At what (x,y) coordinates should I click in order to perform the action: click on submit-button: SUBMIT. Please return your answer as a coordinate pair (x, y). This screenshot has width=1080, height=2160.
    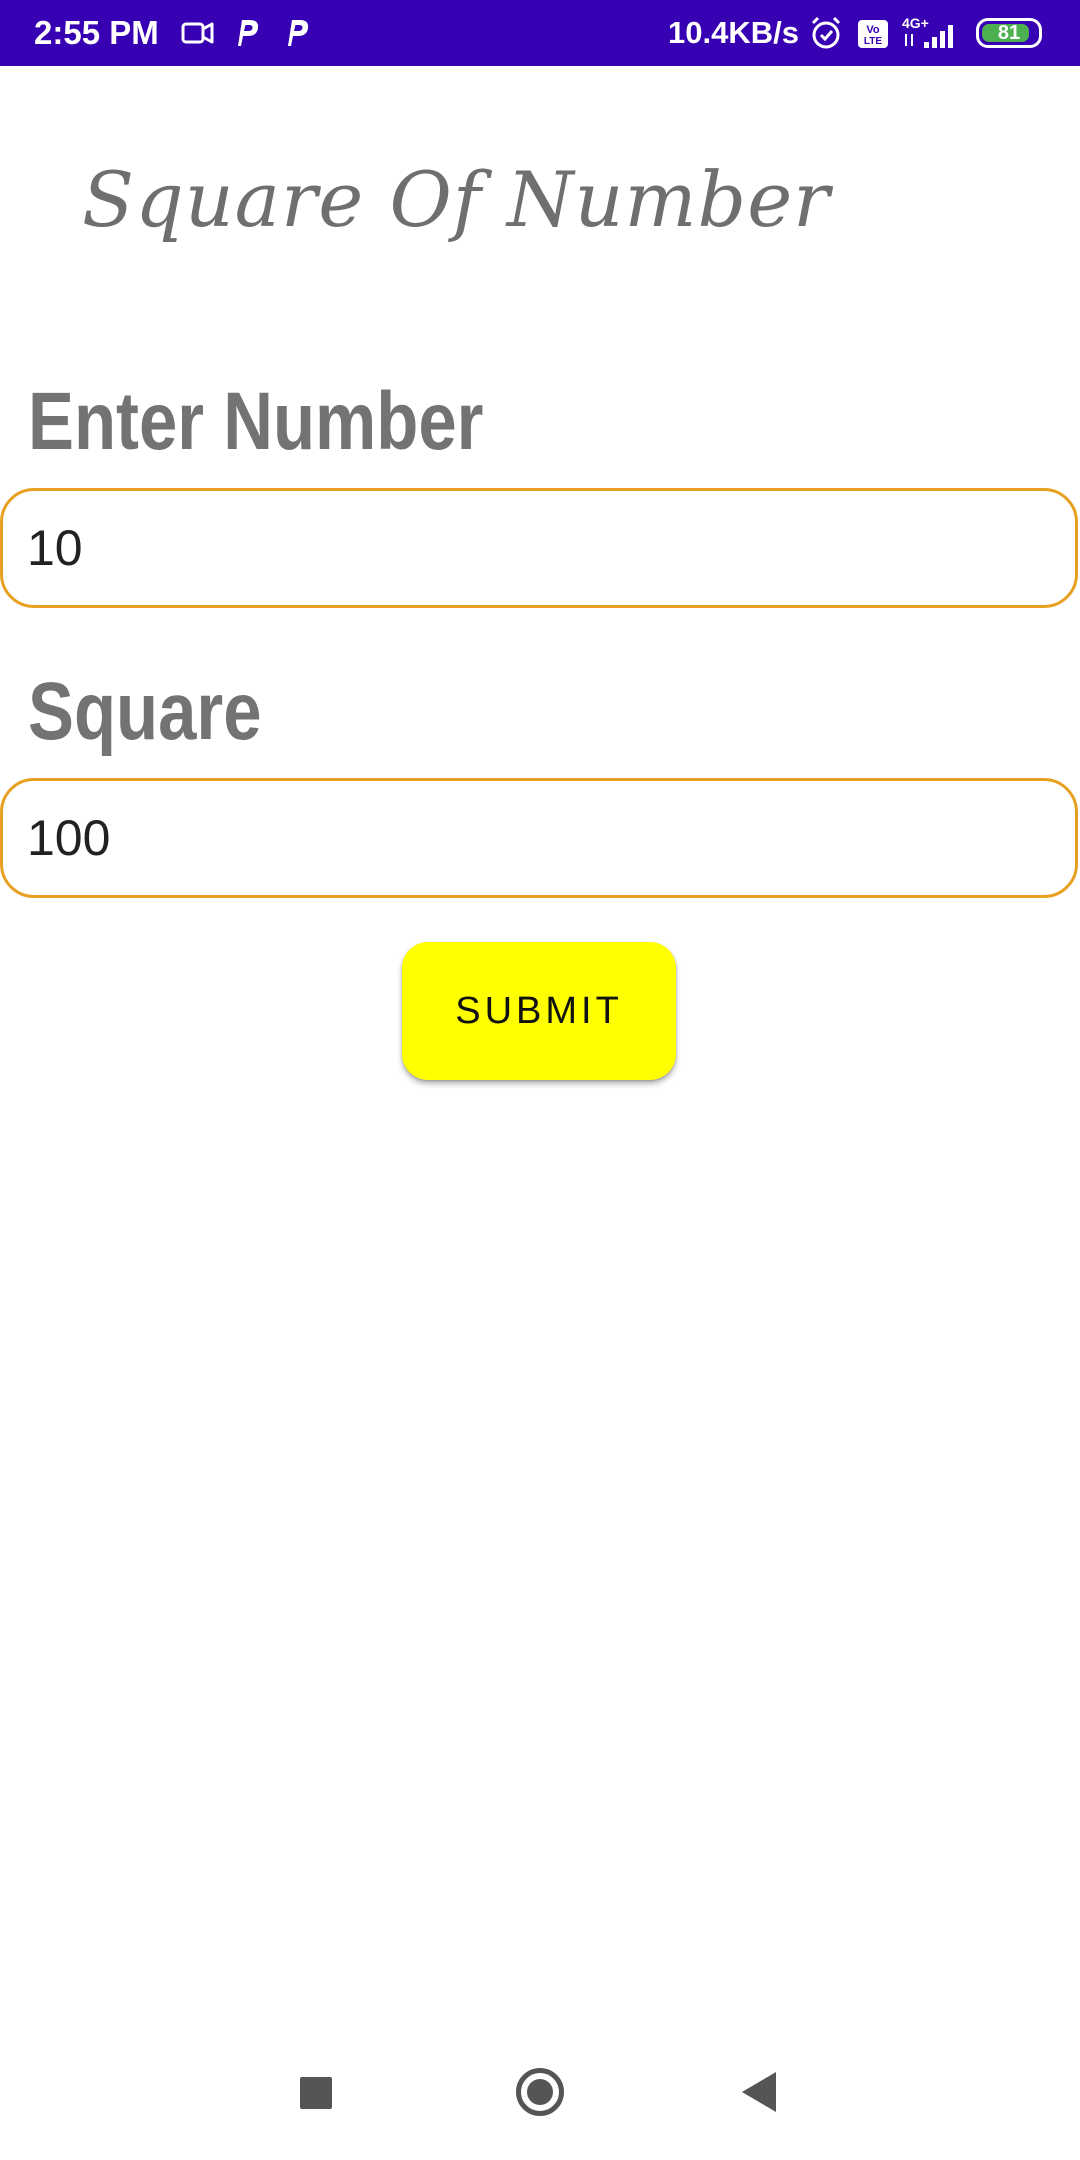
    Looking at the image, I should click on (539, 1011).